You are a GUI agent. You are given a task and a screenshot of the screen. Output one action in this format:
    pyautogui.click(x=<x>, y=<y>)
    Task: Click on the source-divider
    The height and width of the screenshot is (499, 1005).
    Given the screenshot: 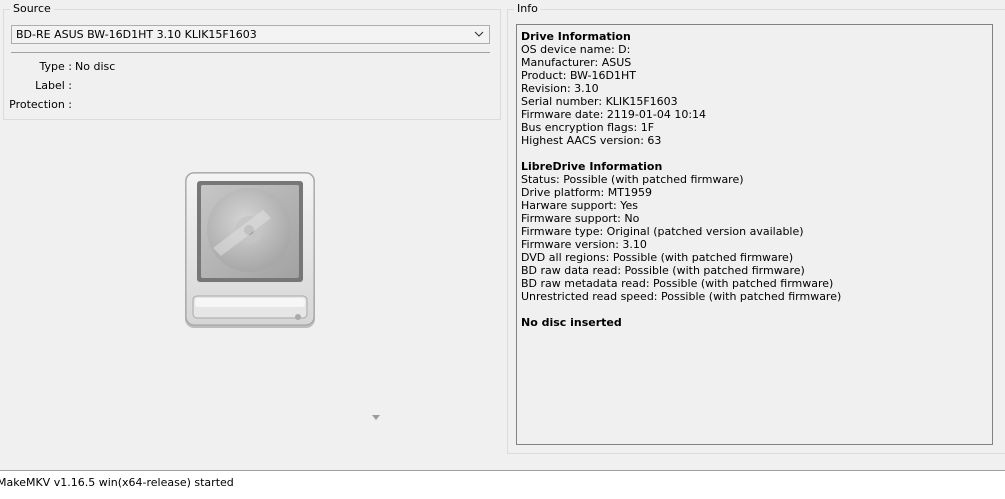 What is the action you would take?
    pyautogui.click(x=250, y=52)
    